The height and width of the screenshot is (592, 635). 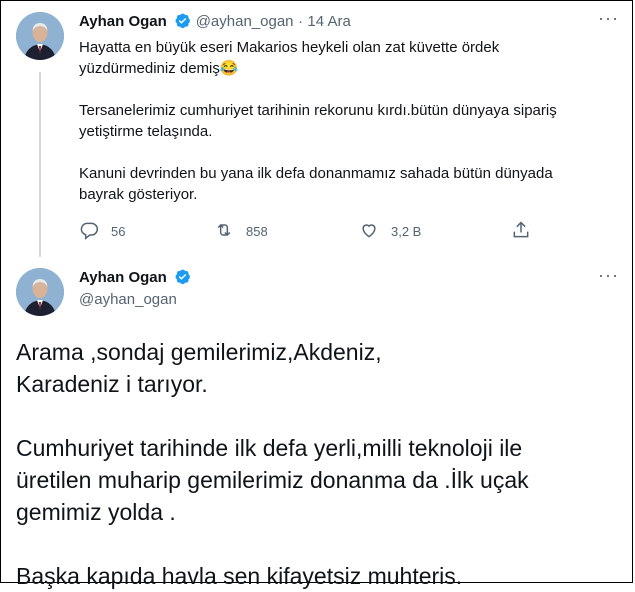 I want to click on tweet-text-line: bayrak gösteriyor., so click(x=138, y=194).